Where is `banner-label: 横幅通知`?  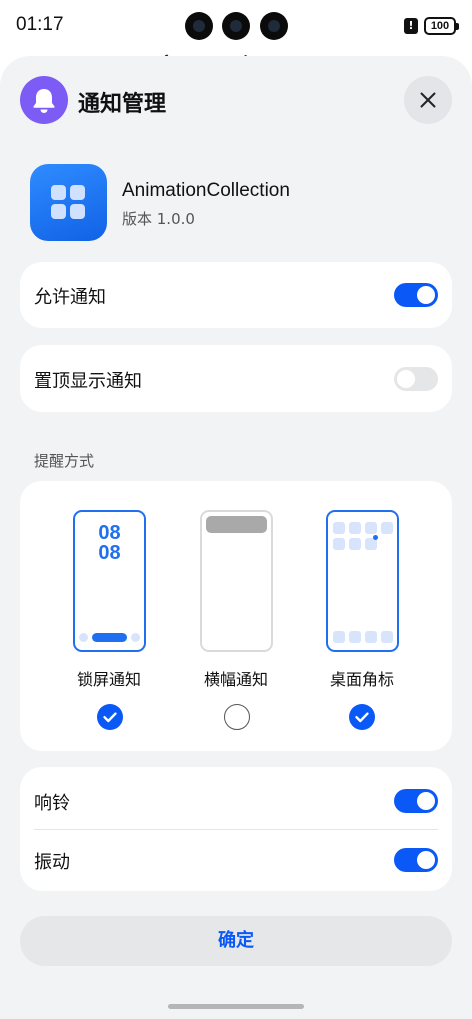
banner-label: 横幅通知 is located at coordinates (235, 679).